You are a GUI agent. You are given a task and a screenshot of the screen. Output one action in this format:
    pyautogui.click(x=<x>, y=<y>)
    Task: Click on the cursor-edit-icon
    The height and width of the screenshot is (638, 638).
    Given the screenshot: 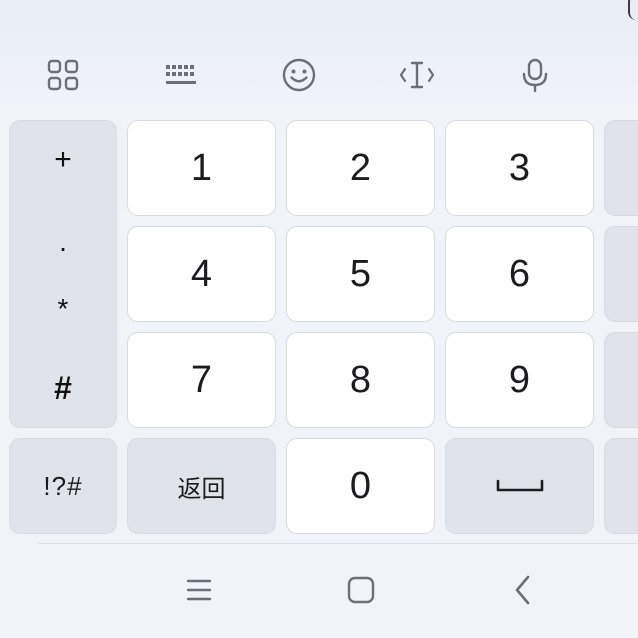 What is the action you would take?
    pyautogui.click(x=417, y=75)
    